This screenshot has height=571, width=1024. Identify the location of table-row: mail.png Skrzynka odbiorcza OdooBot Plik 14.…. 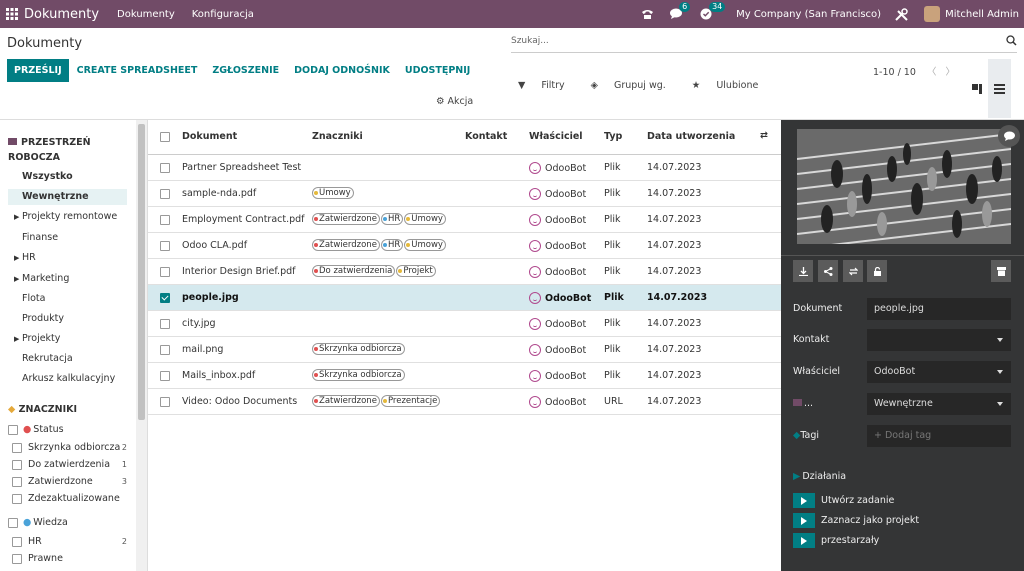
(464, 350).